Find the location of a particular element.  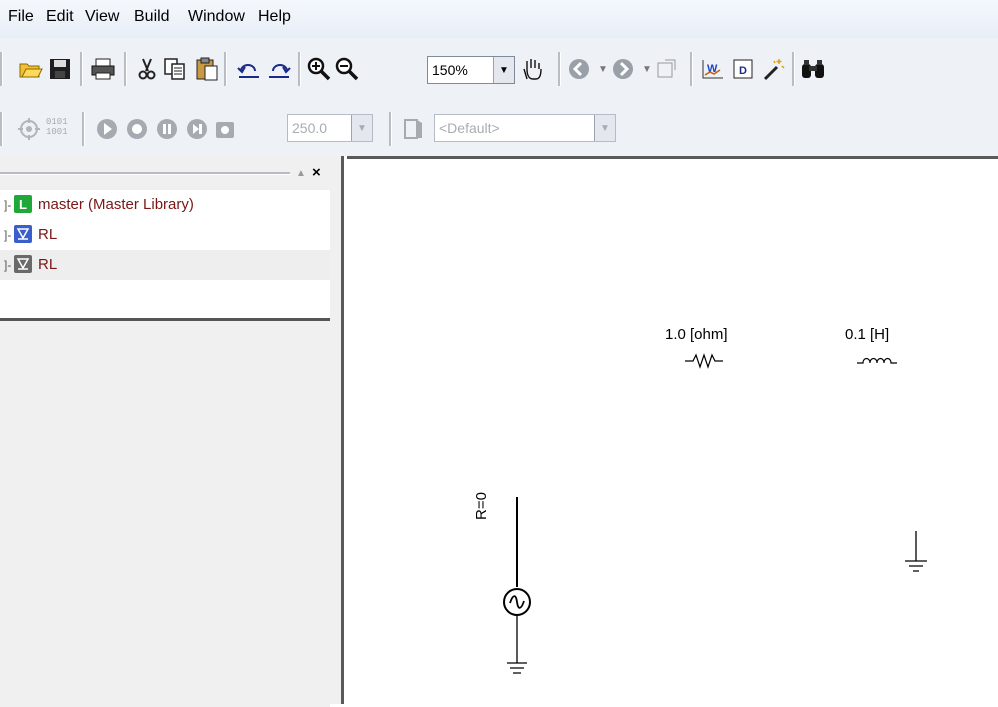

profile-select: <Default> ▼ is located at coordinates (525, 128).